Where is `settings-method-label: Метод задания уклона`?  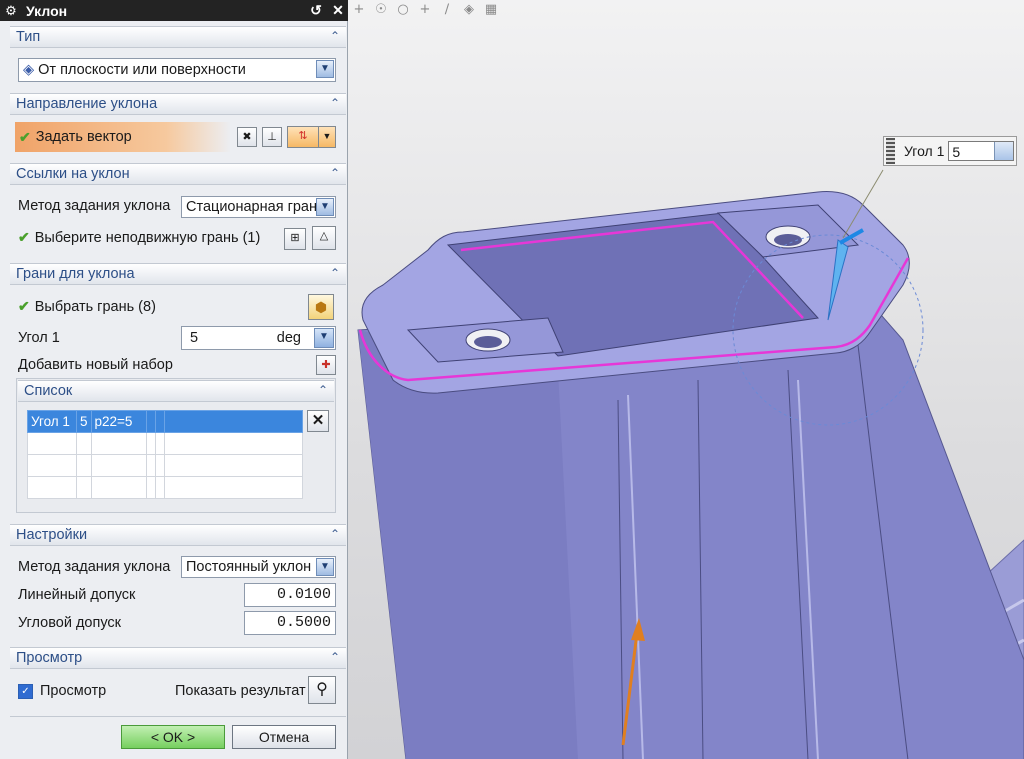
settings-method-label: Метод задания уклона is located at coordinates (94, 567).